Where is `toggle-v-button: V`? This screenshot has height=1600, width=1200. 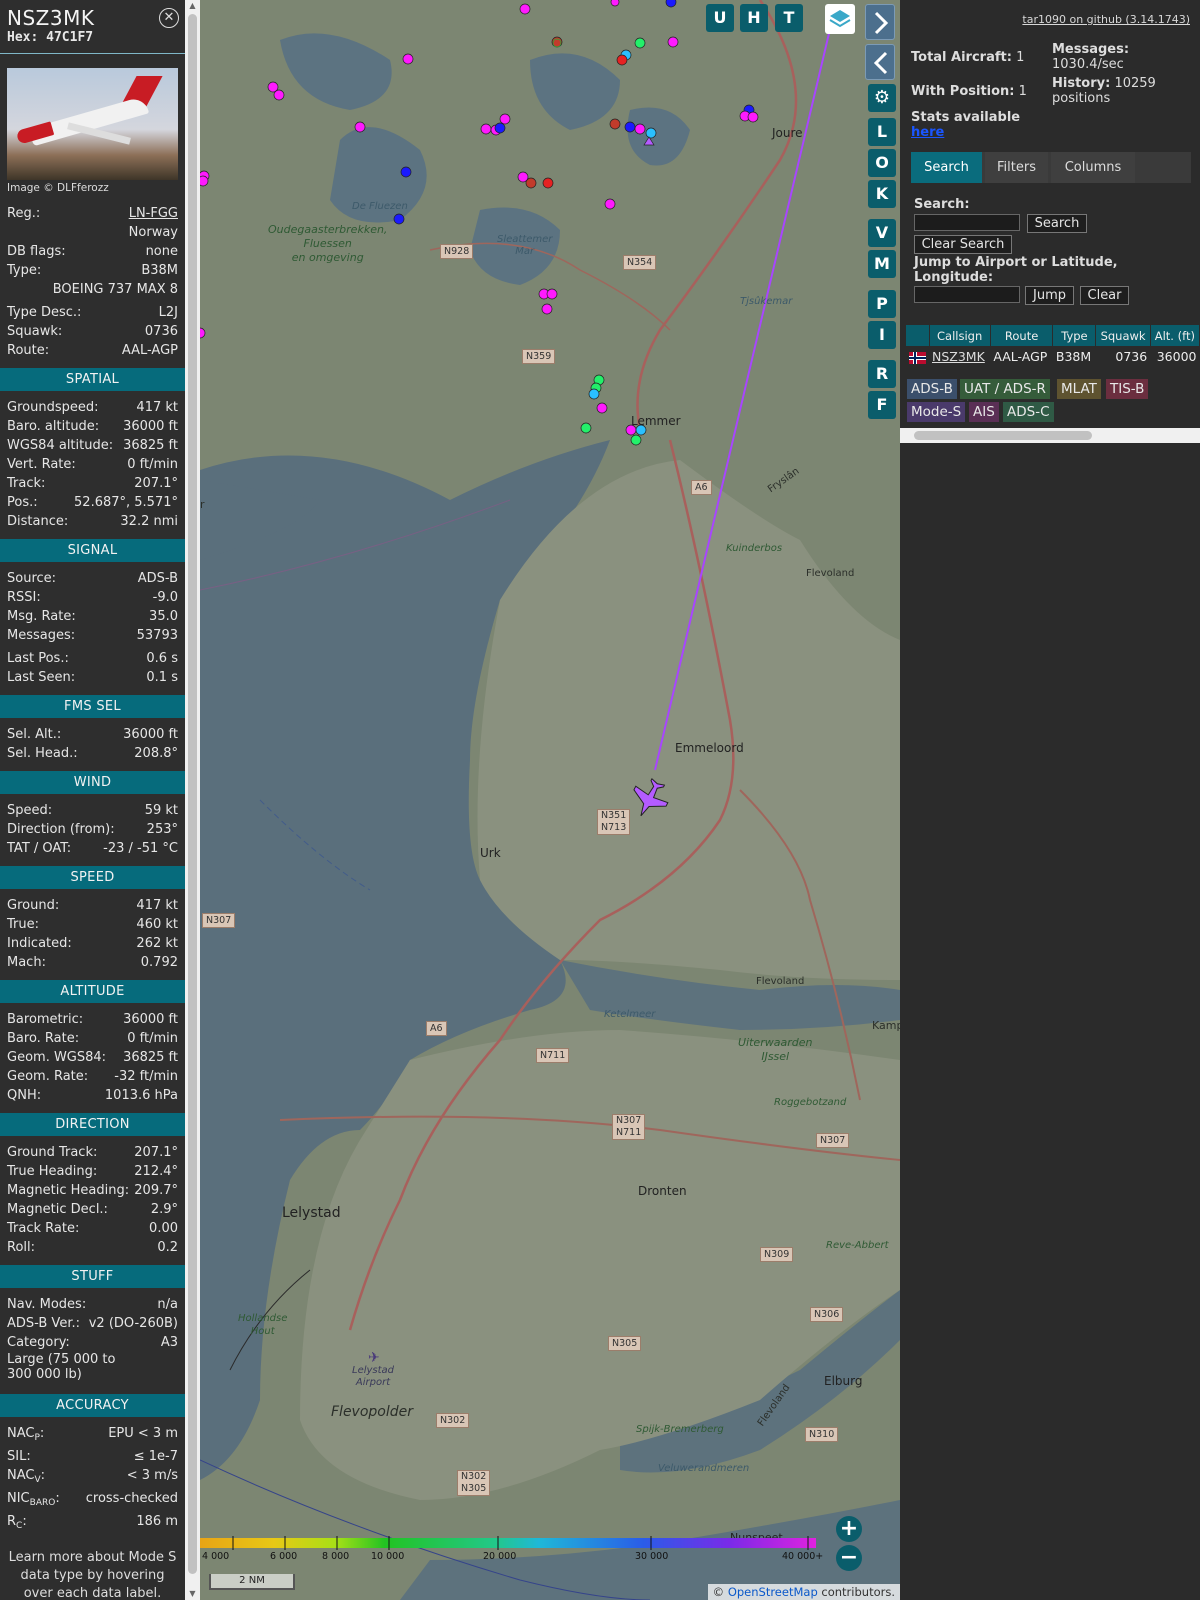
toggle-v-button: V is located at coordinates (882, 233).